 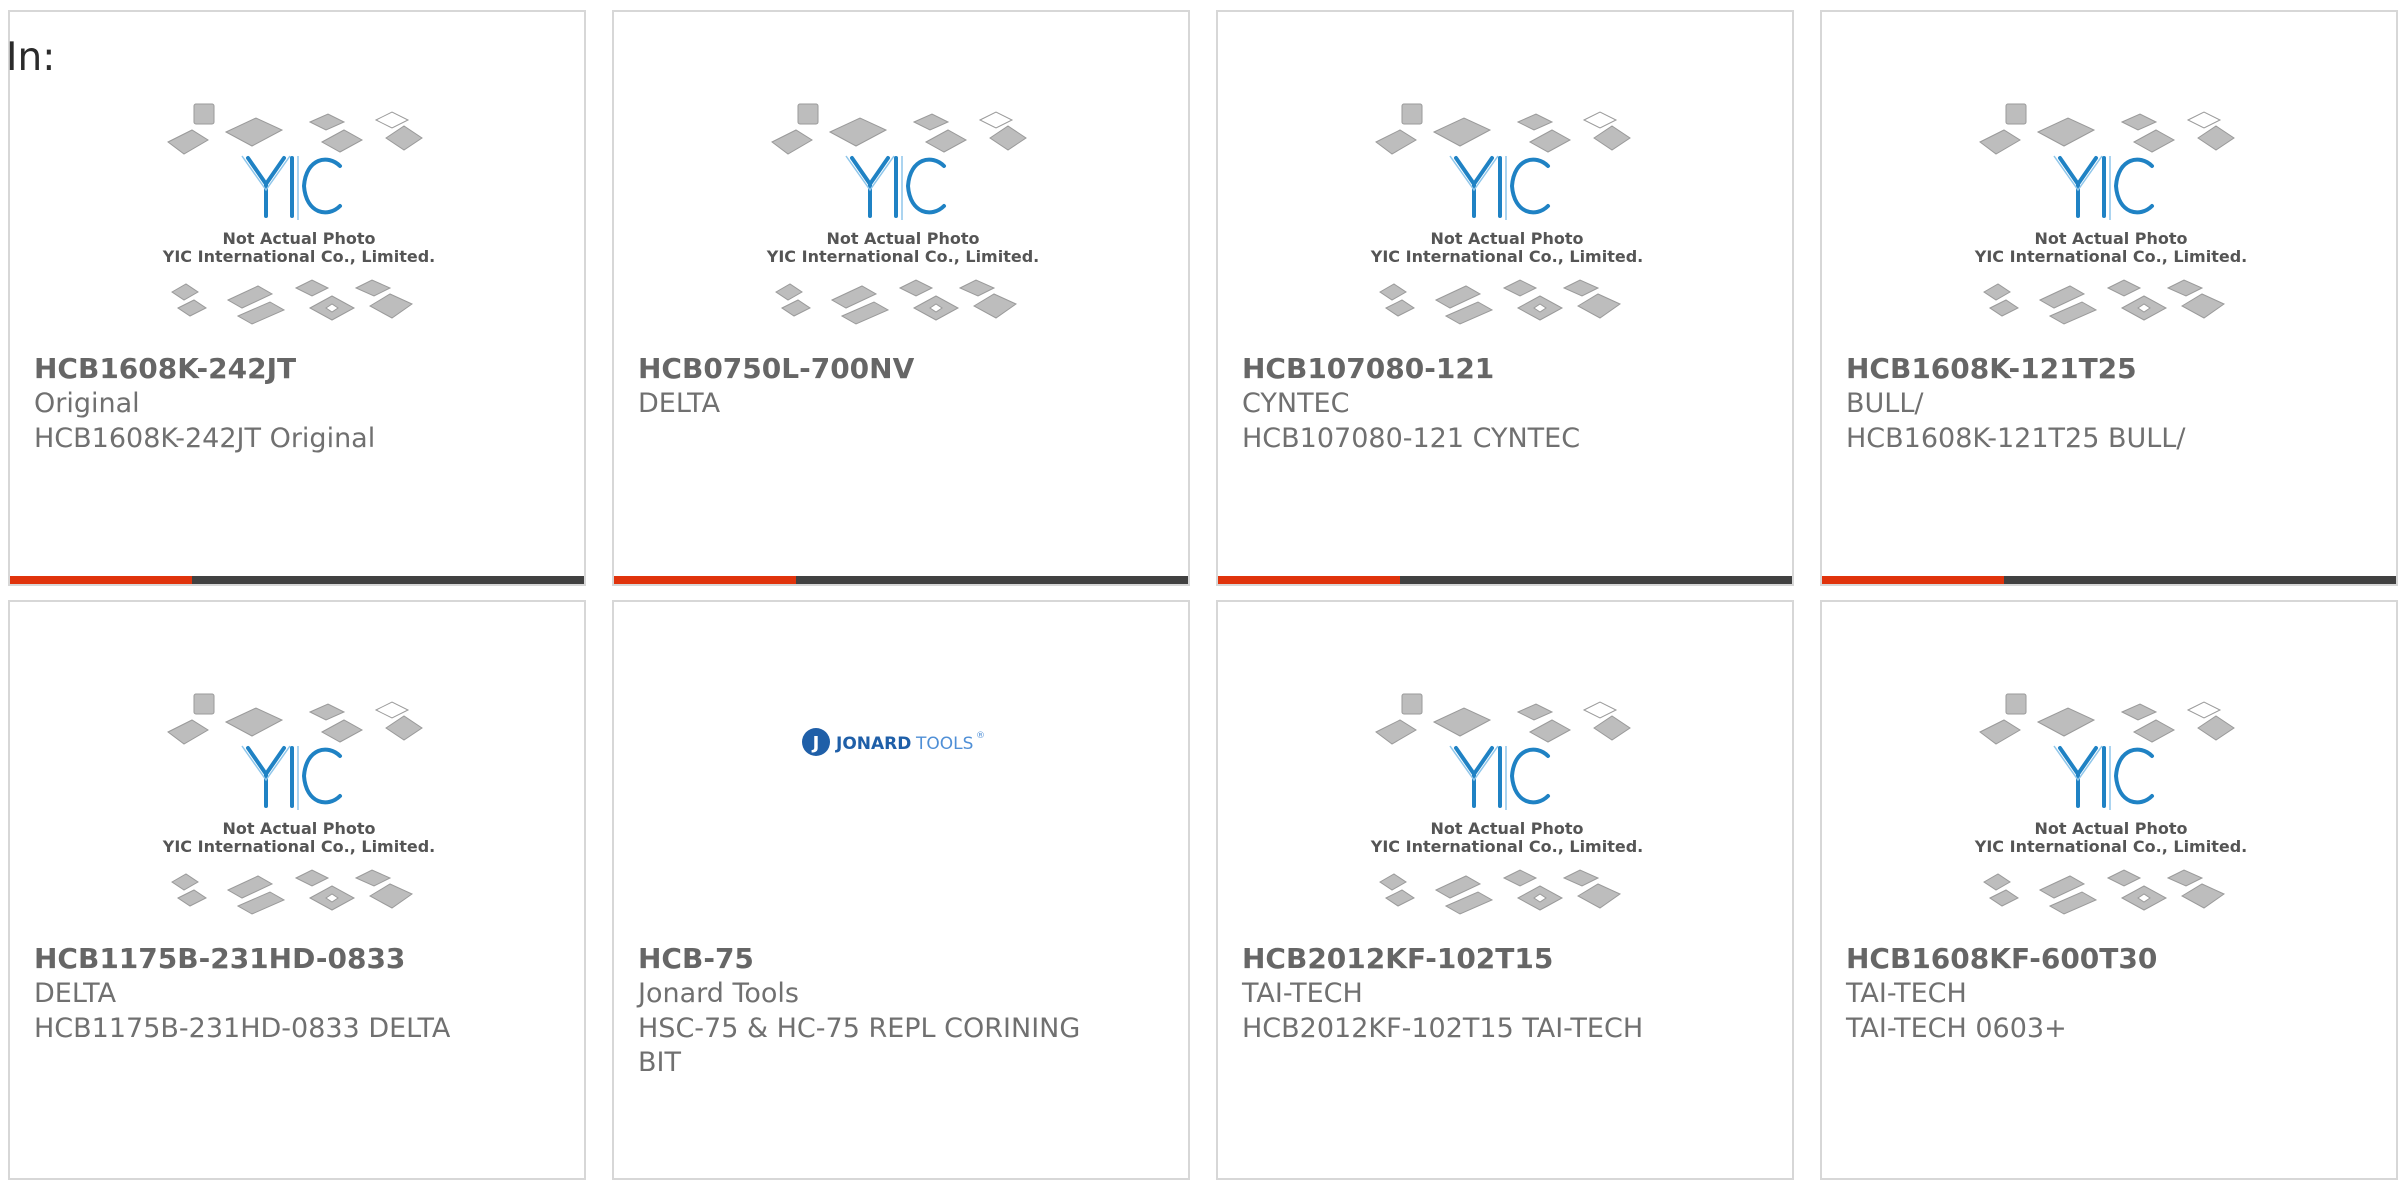 I want to click on description: HCB1608K-242JT Original, so click(x=205, y=438).